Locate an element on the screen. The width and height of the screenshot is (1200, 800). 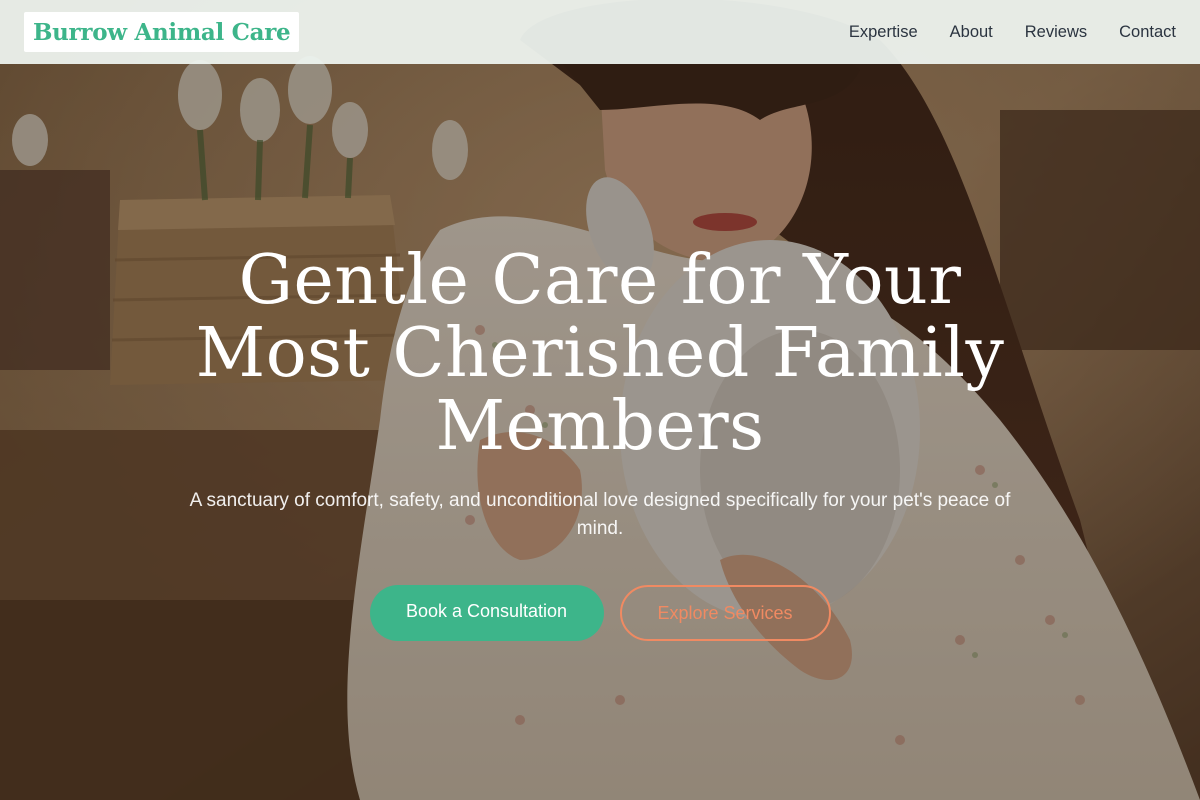
explore-services-button: Explore Services is located at coordinates (725, 613).